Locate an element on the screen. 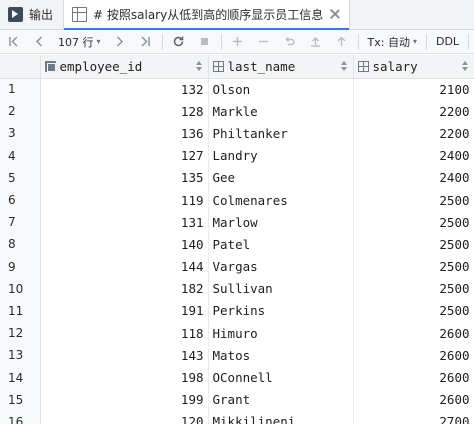  revert-button is located at coordinates (290, 42).